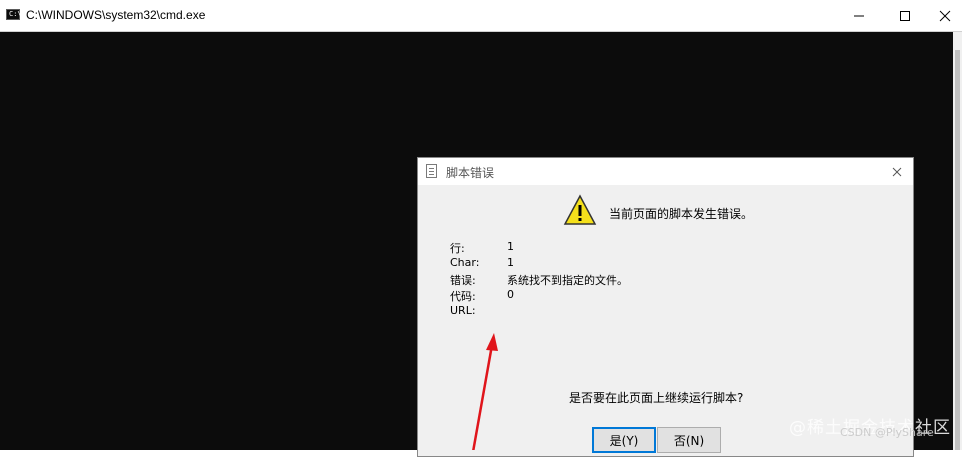 This screenshot has height=457, width=962. What do you see at coordinates (485, 391) in the screenshot?
I see `annotation-arrow` at bounding box center [485, 391].